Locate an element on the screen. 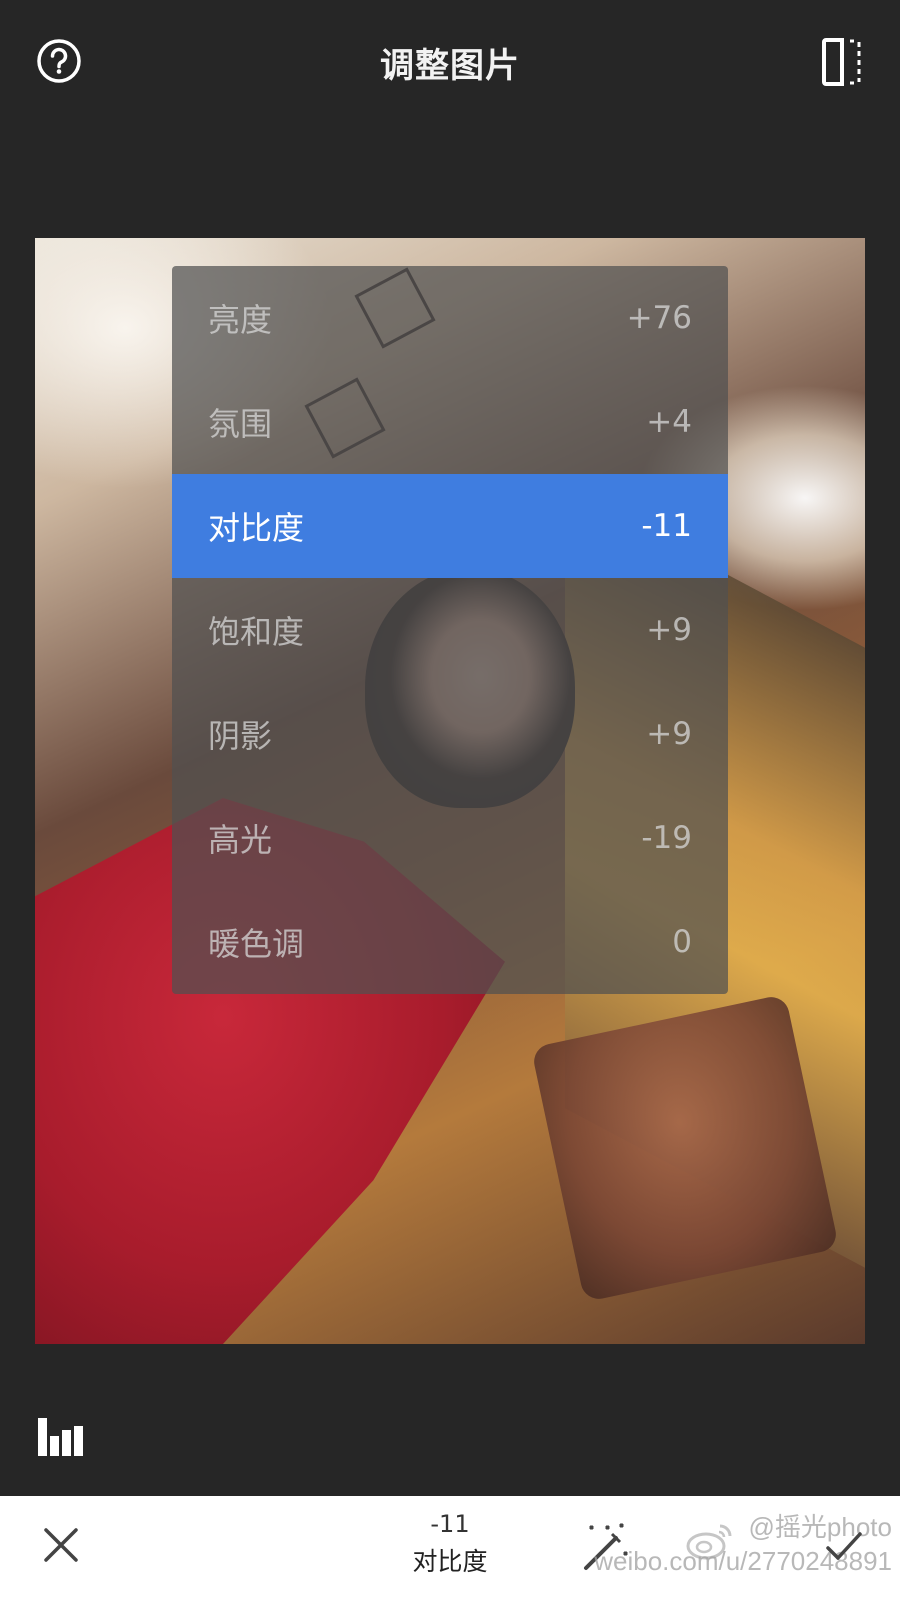  page-title: 调整图片 is located at coordinates (450, 66).